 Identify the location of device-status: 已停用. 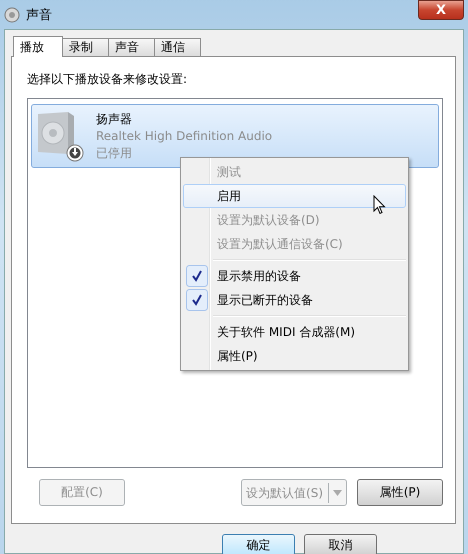
(114, 153).